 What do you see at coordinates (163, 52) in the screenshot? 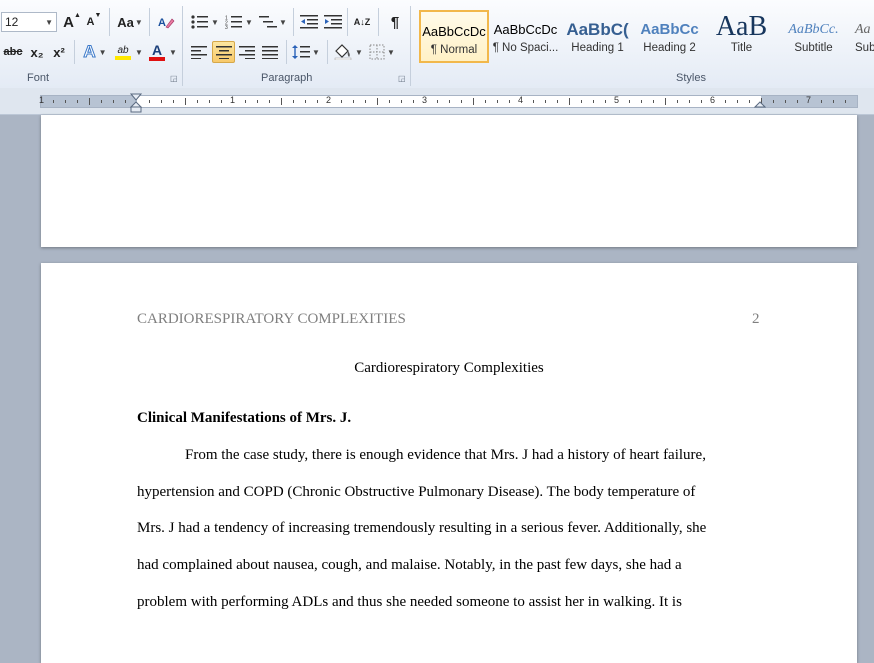
I see `font-color-button: A ▼` at bounding box center [163, 52].